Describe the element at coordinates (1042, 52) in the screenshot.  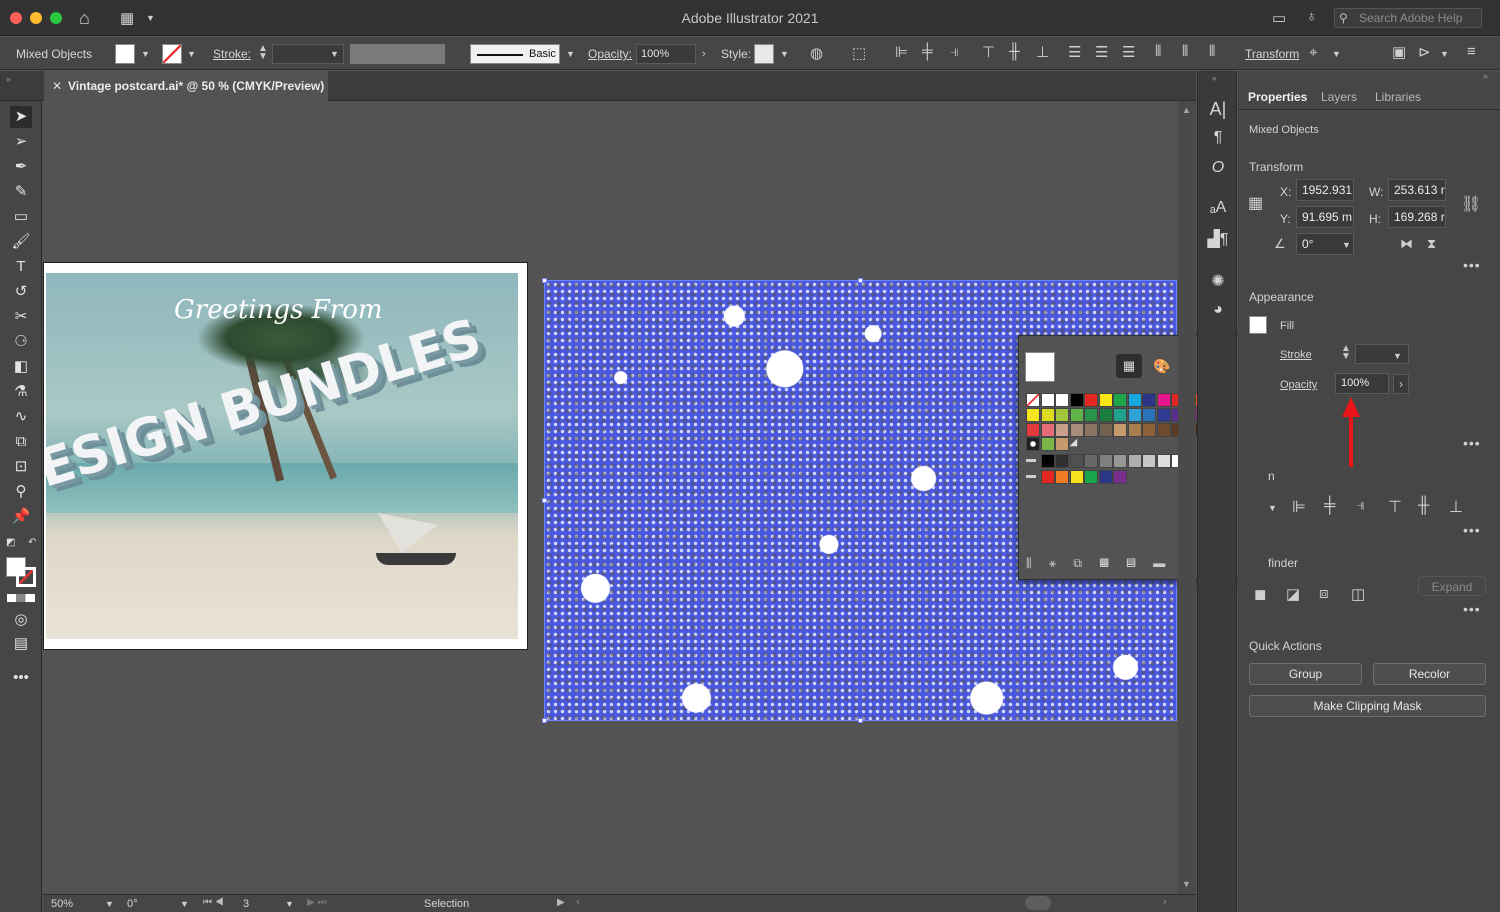
I see `align-bottom-icon: ⊥` at that location.